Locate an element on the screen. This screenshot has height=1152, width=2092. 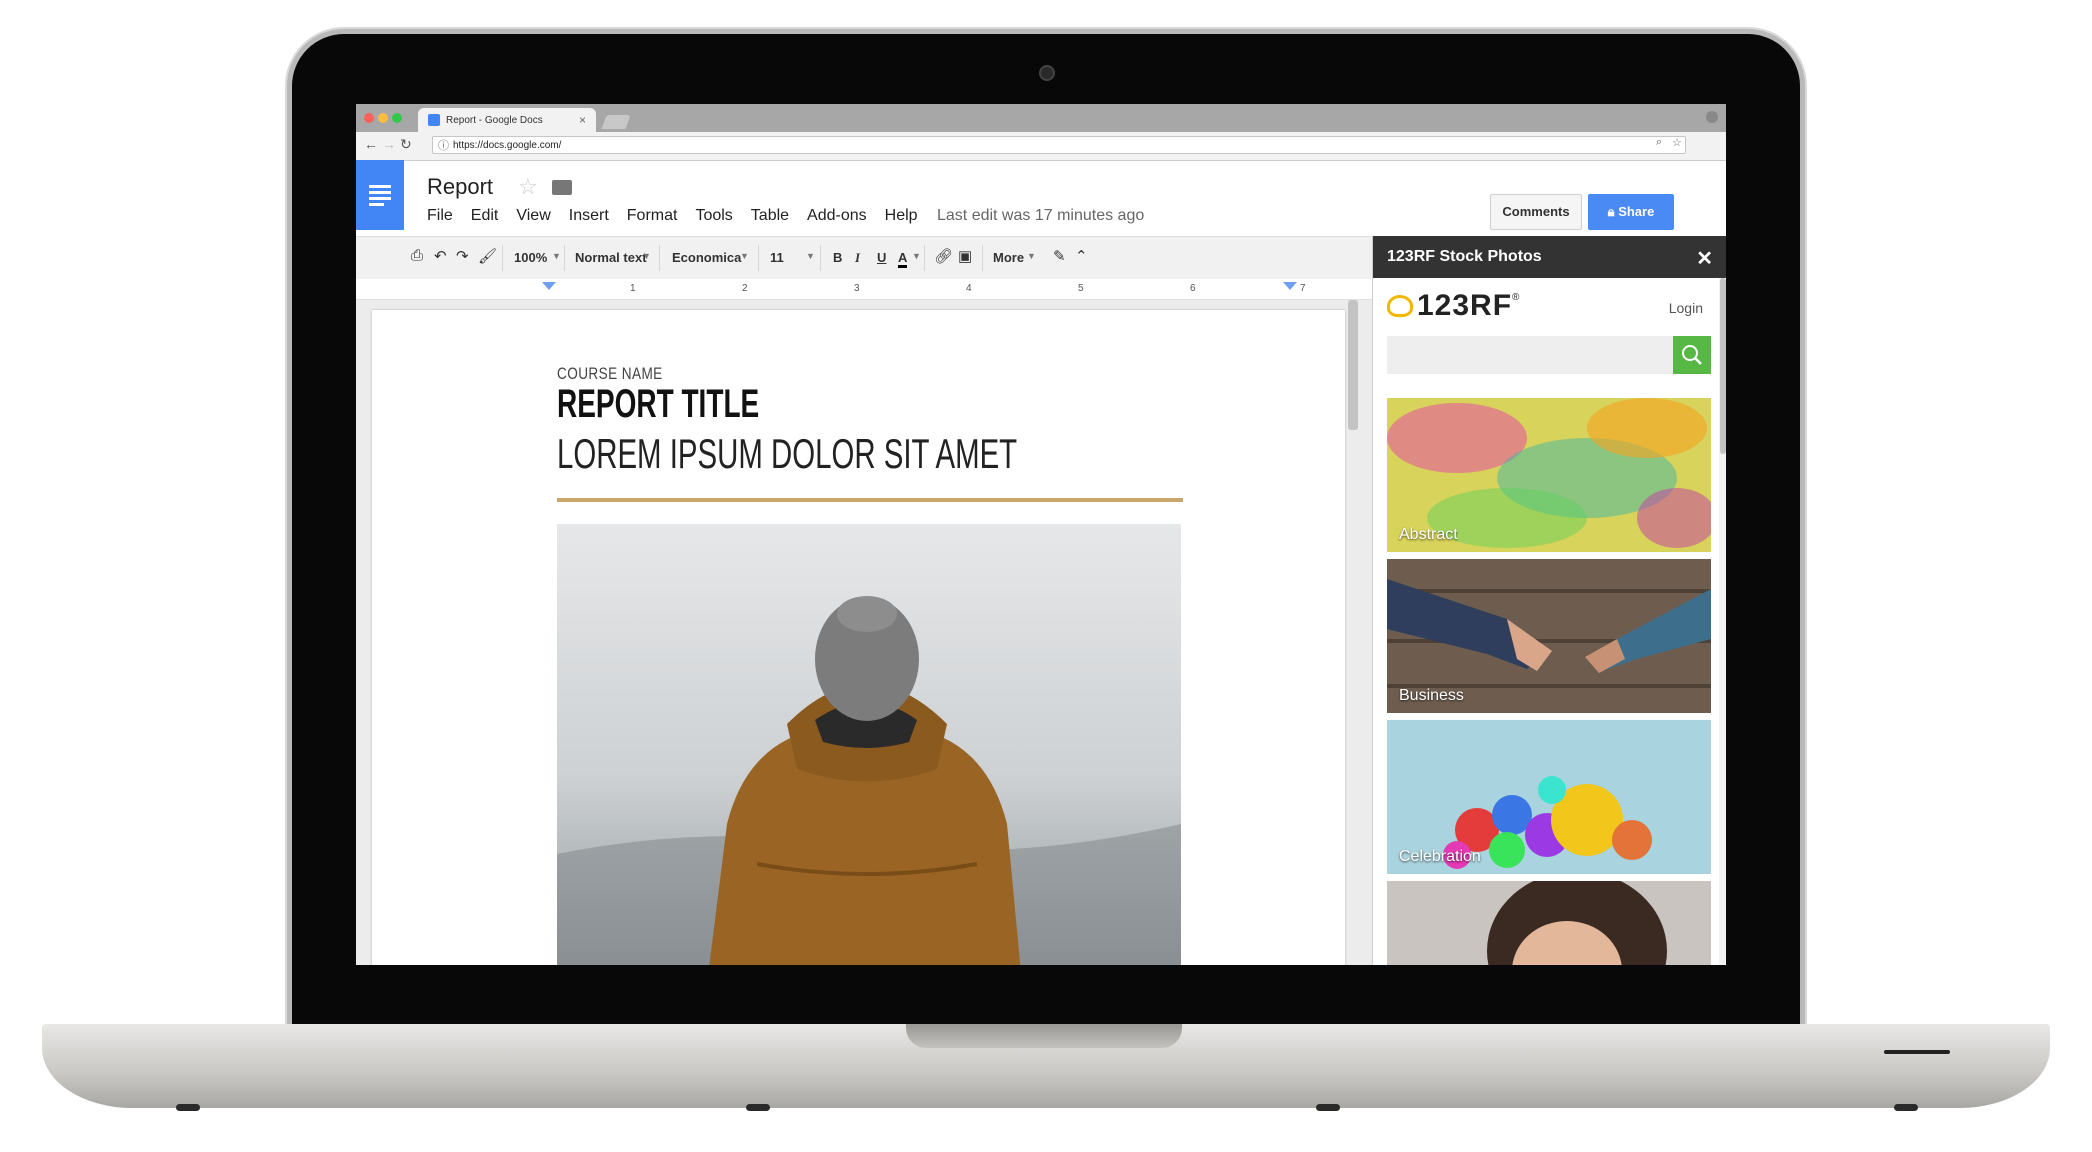
course-name: COURSE NAME is located at coordinates (610, 374).